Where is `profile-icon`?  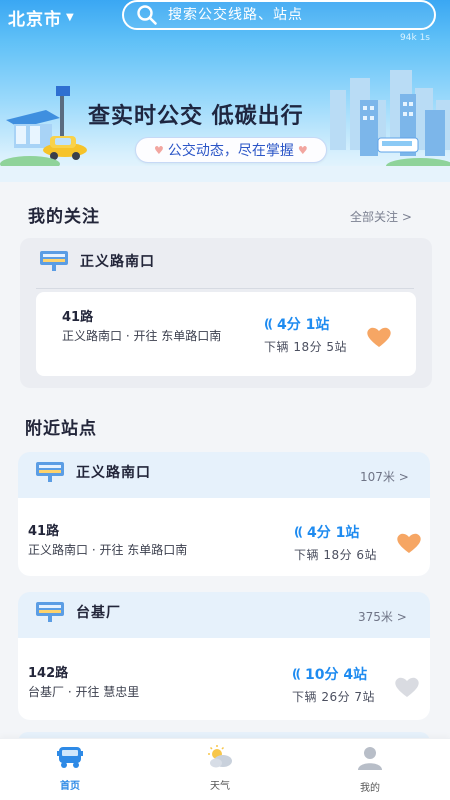
profile-icon is located at coordinates (370, 758).